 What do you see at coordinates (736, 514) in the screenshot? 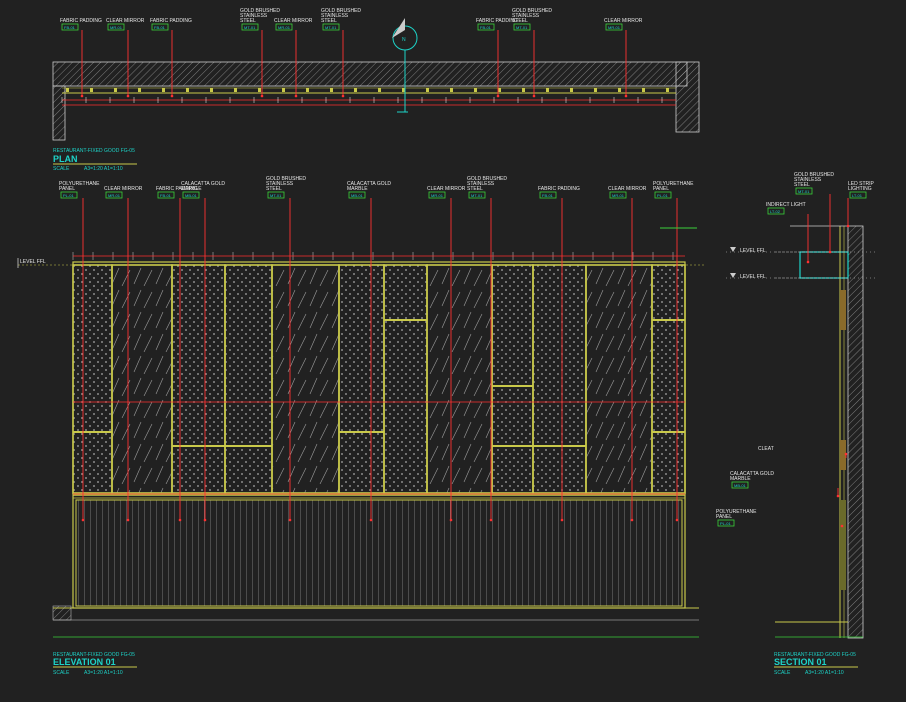
I see `section-callout-label: POLYURETHANE PANEL` at bounding box center [736, 514].